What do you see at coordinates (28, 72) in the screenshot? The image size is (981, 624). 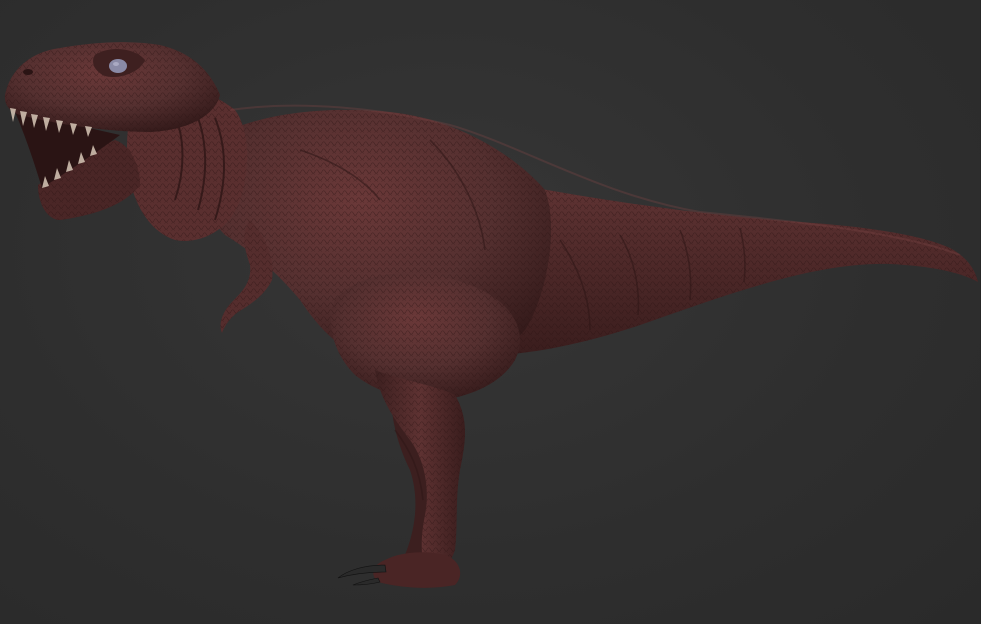 I see `nostril` at bounding box center [28, 72].